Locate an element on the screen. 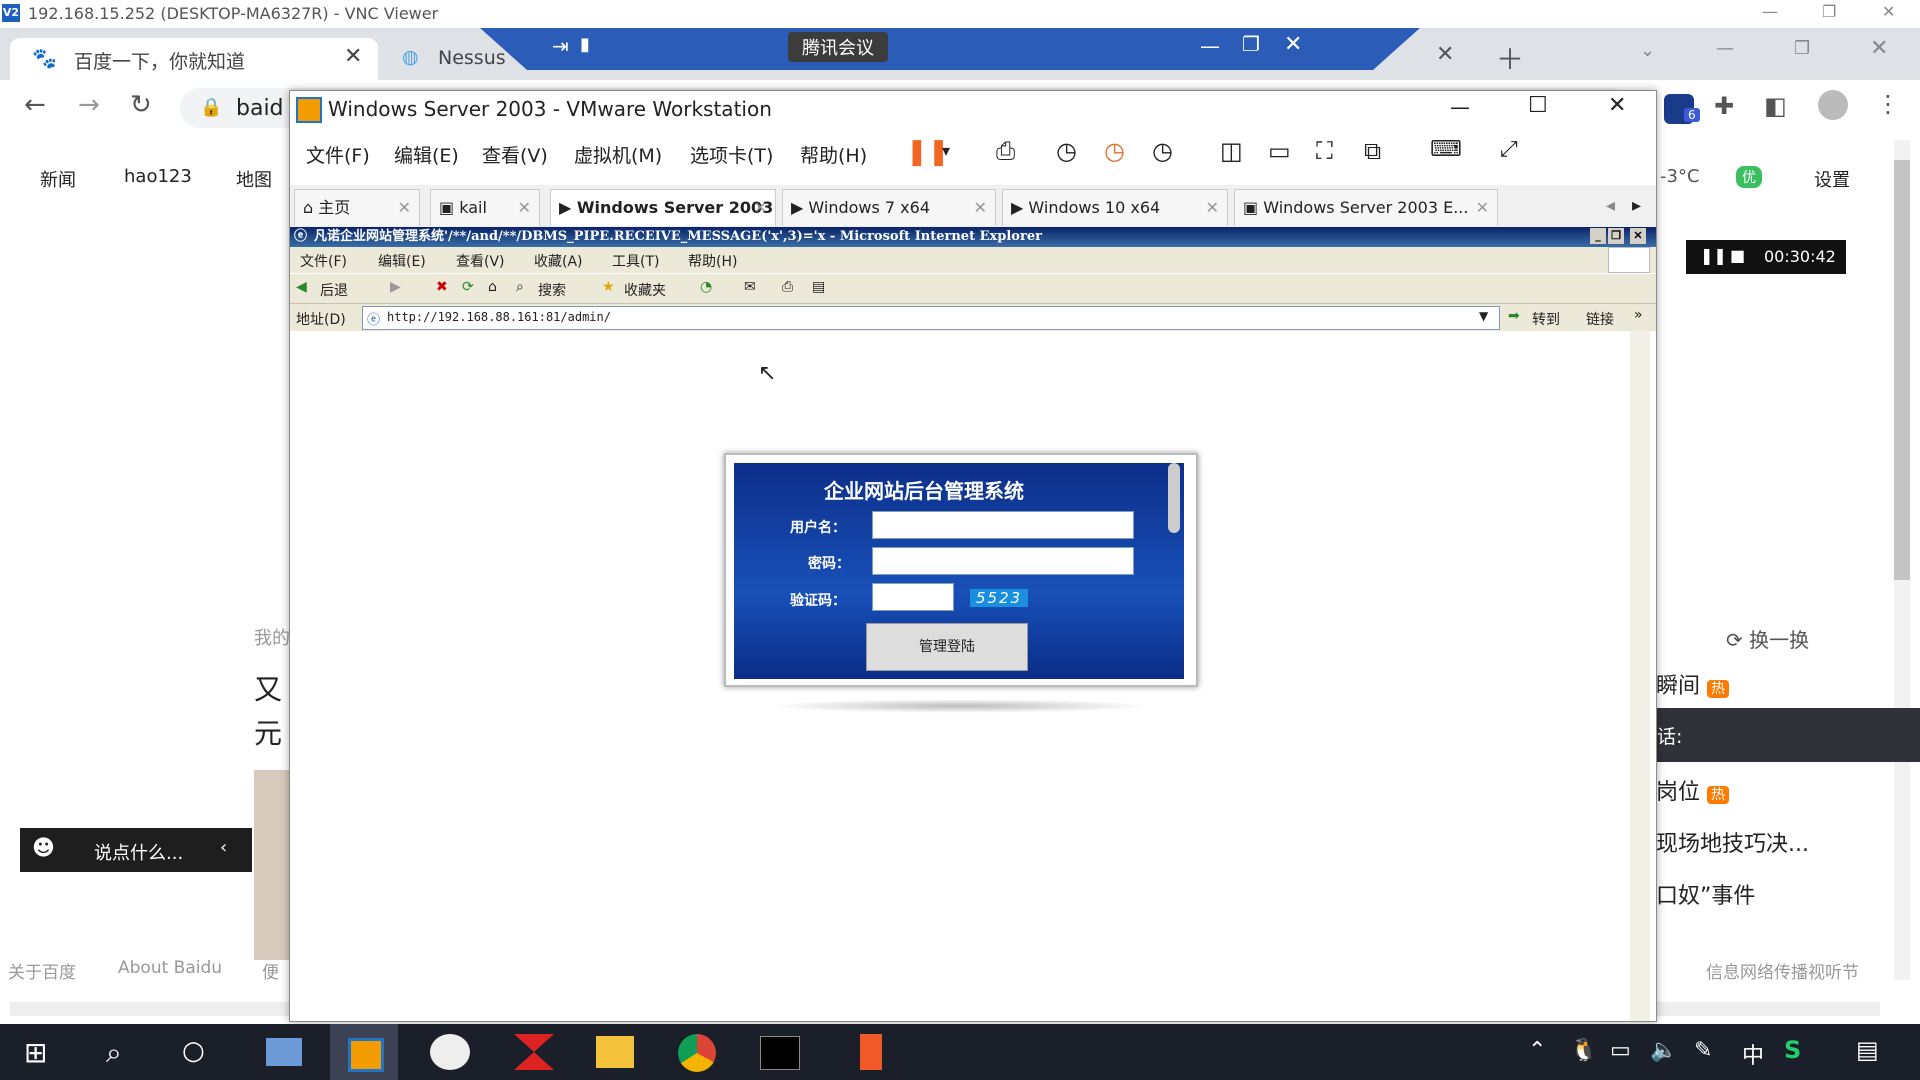 Image resolution: width=1920 pixels, height=1080 pixels. forward-icon: → is located at coordinates (89, 105).